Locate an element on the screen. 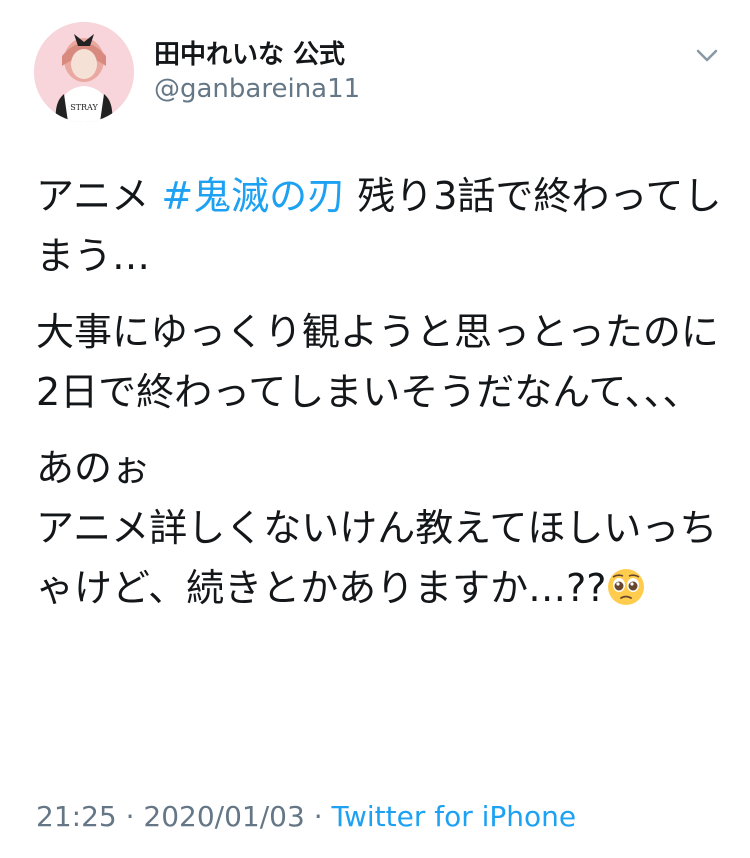  tweet-text-segment: アニメ is located at coordinates (99, 196).